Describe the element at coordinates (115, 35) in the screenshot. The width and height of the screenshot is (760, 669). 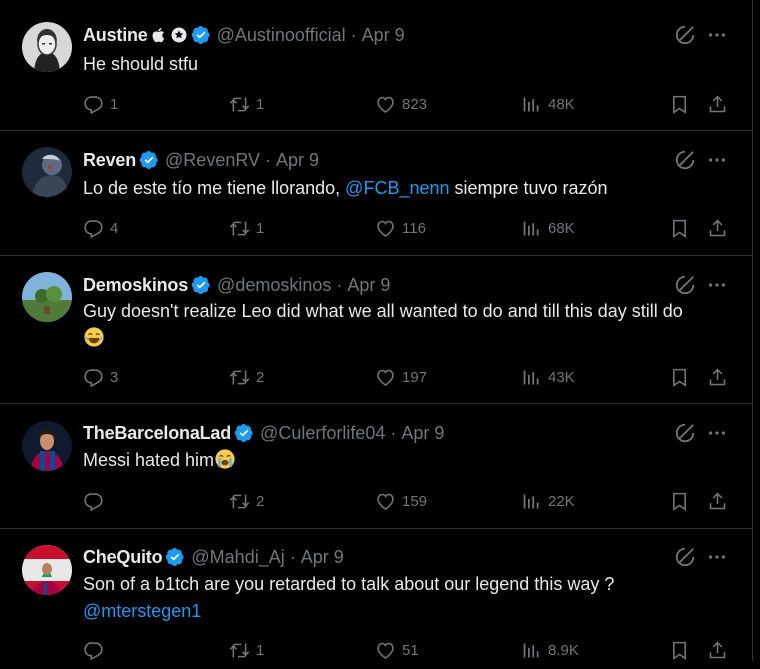
I see `display-name: Austine` at that location.